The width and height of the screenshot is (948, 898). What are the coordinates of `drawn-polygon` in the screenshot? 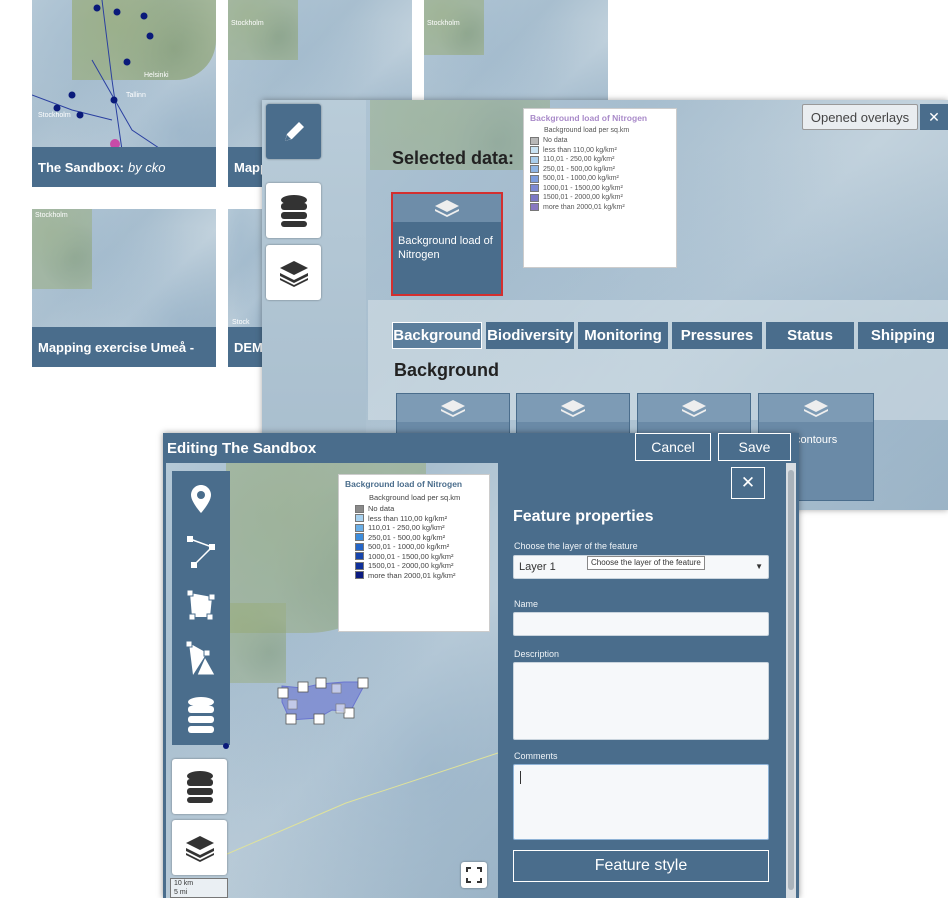 It's located at (324, 704).